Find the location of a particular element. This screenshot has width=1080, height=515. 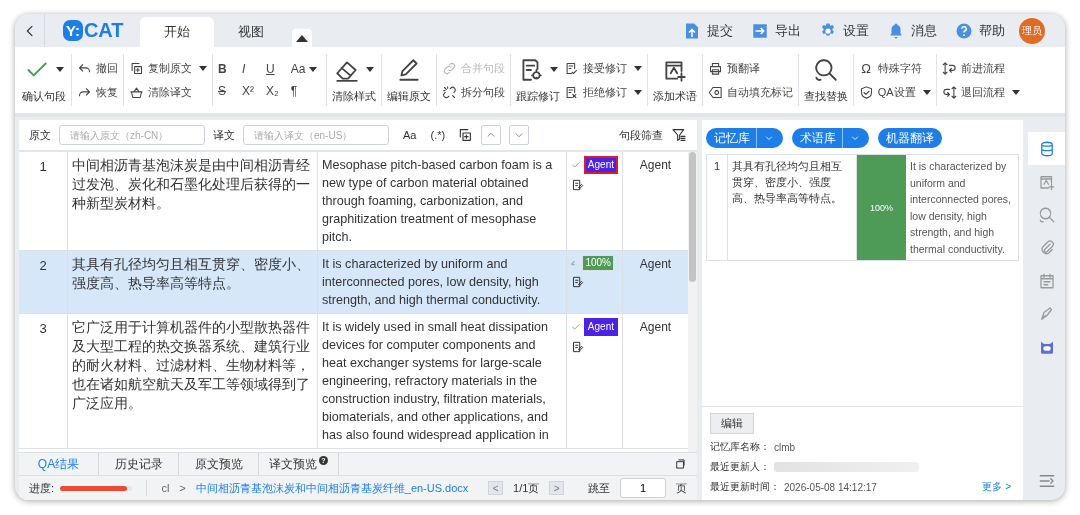

match-case-button: Aa is located at coordinates (410, 135).